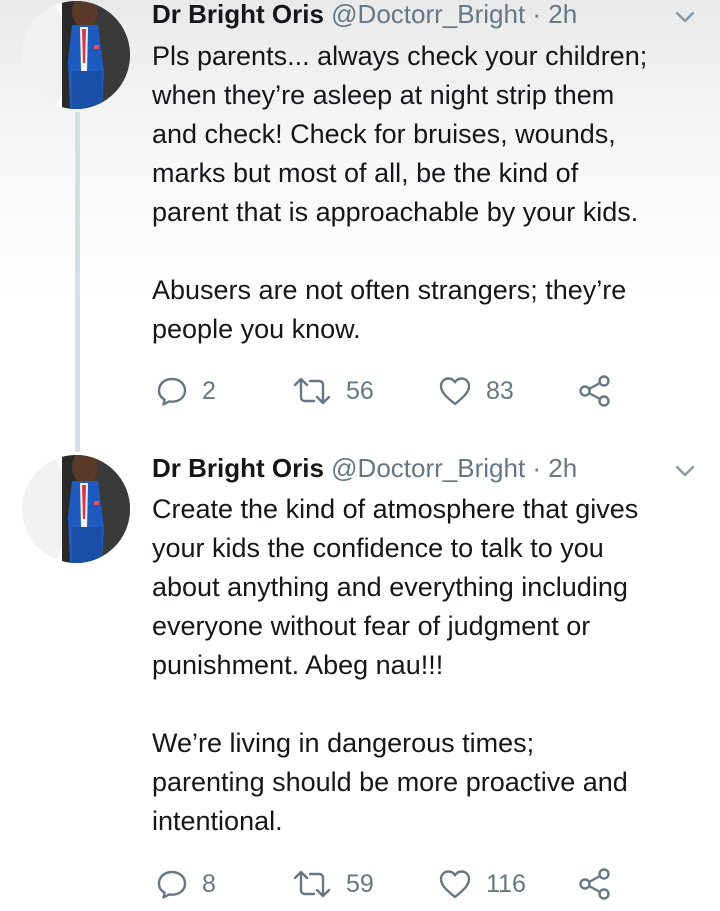  I want to click on reply-count: 2, so click(209, 390).